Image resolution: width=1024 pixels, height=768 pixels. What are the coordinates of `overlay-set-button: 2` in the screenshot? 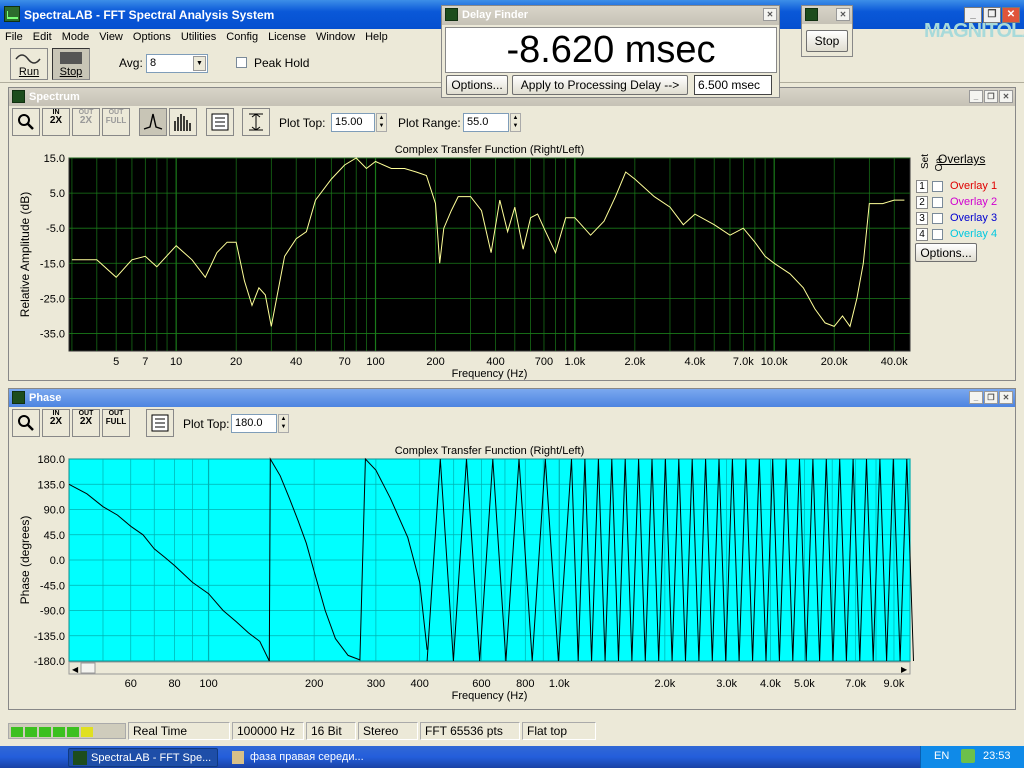 It's located at (922, 202).